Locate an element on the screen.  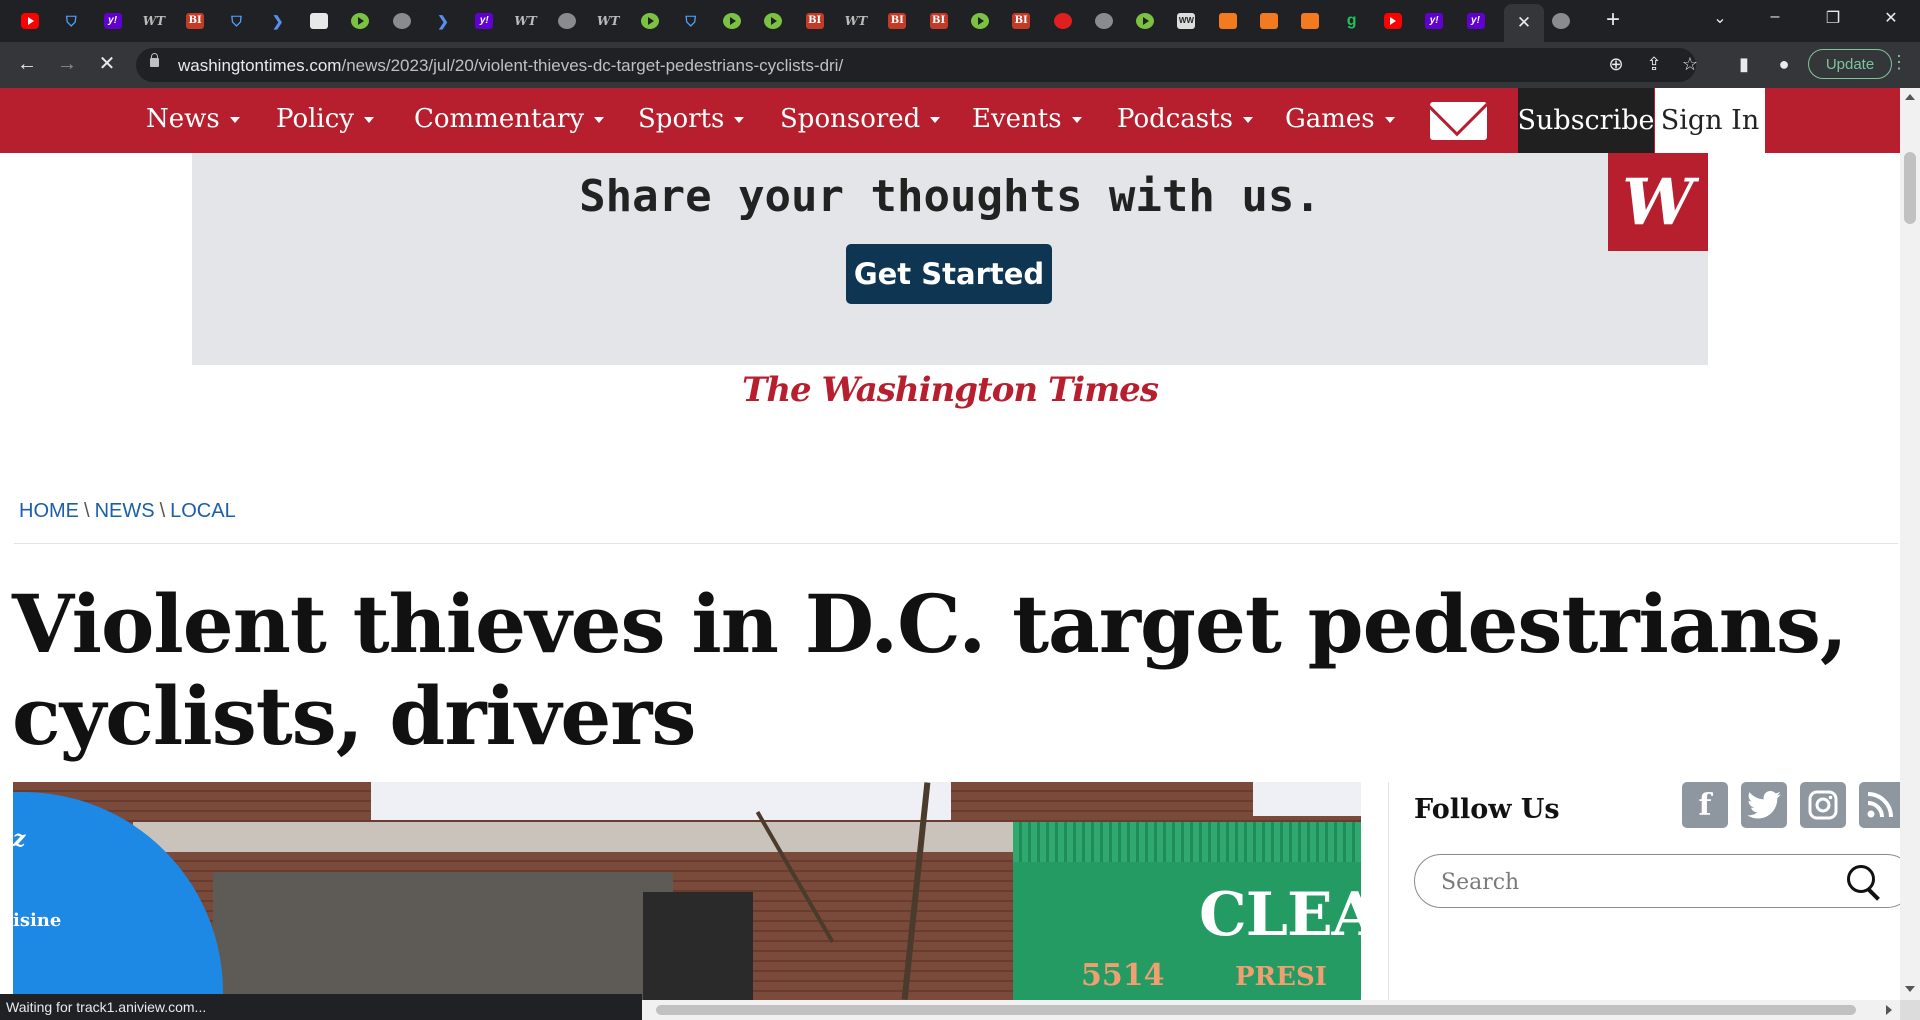
ad-get-started-button: Get Started is located at coordinates (949, 274).